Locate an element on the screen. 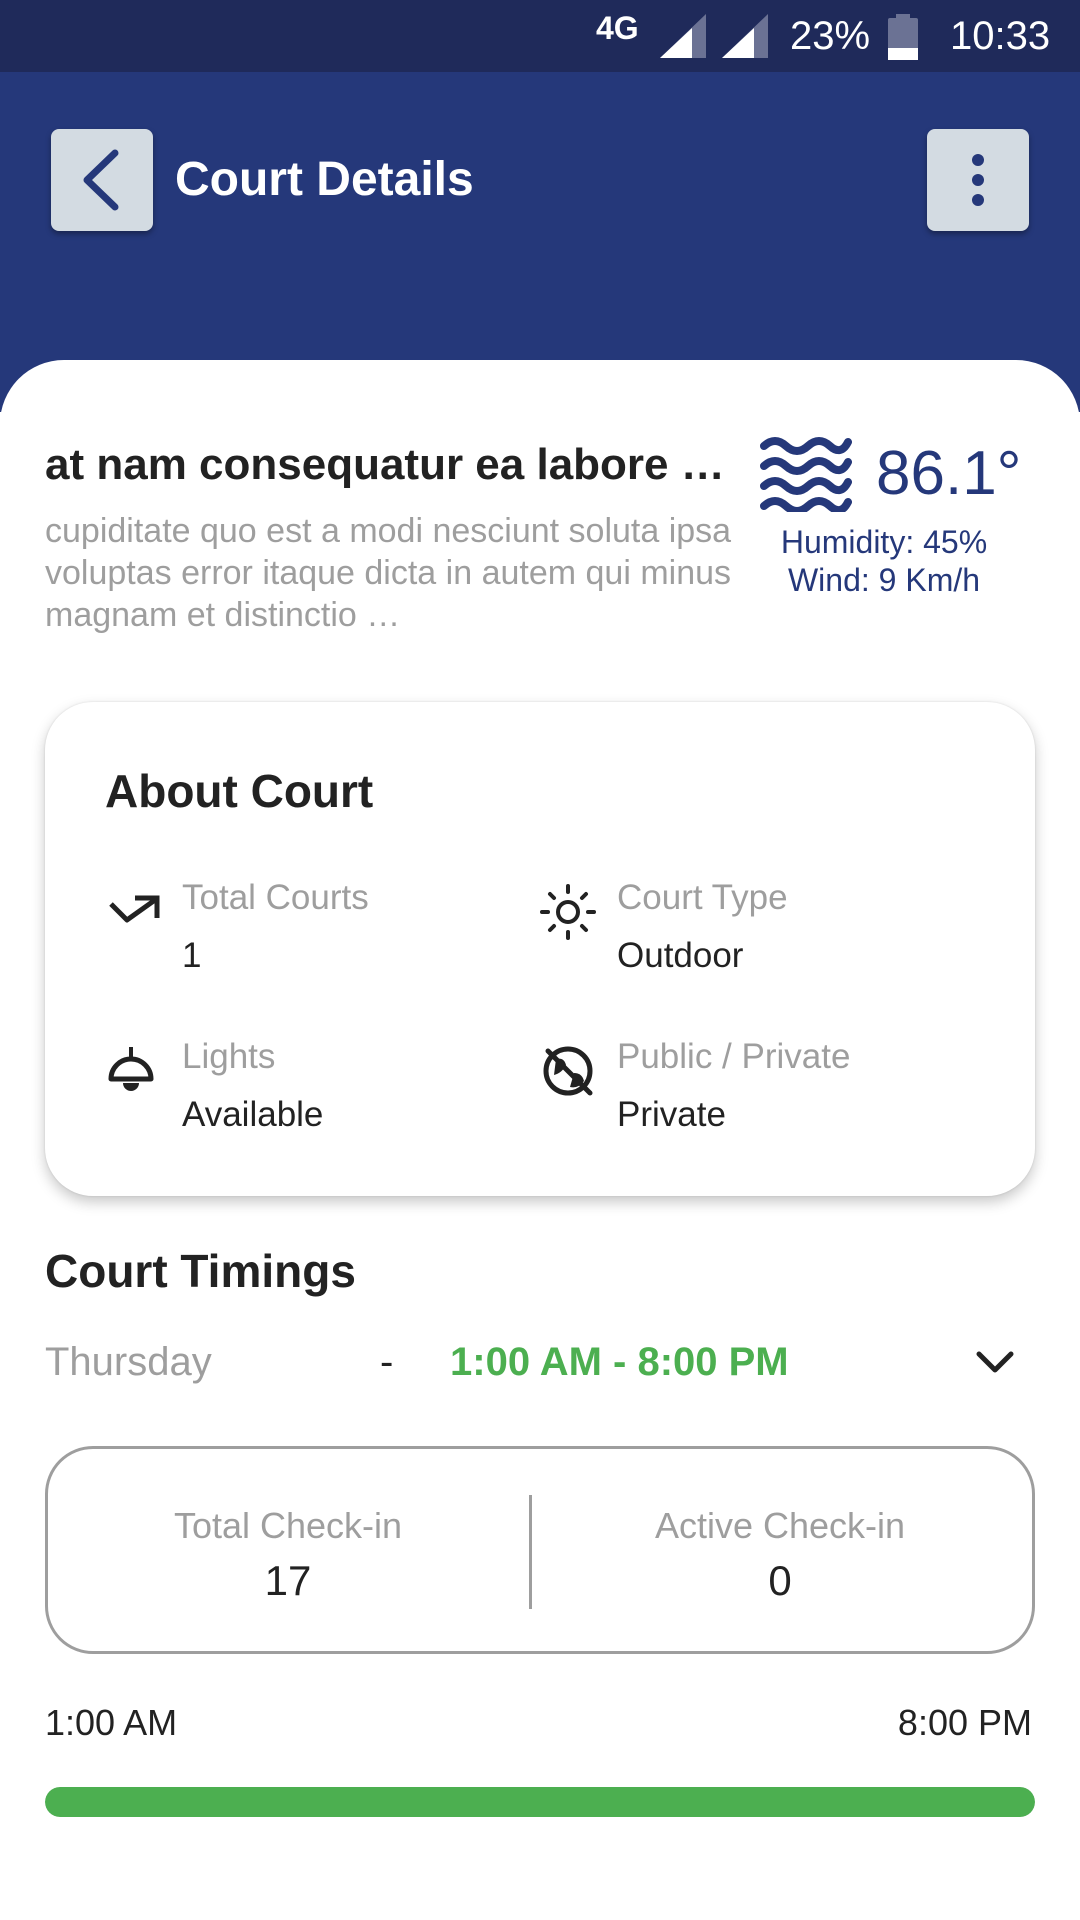 The width and height of the screenshot is (1080, 1920). more-vert-icon is located at coordinates (978, 180).